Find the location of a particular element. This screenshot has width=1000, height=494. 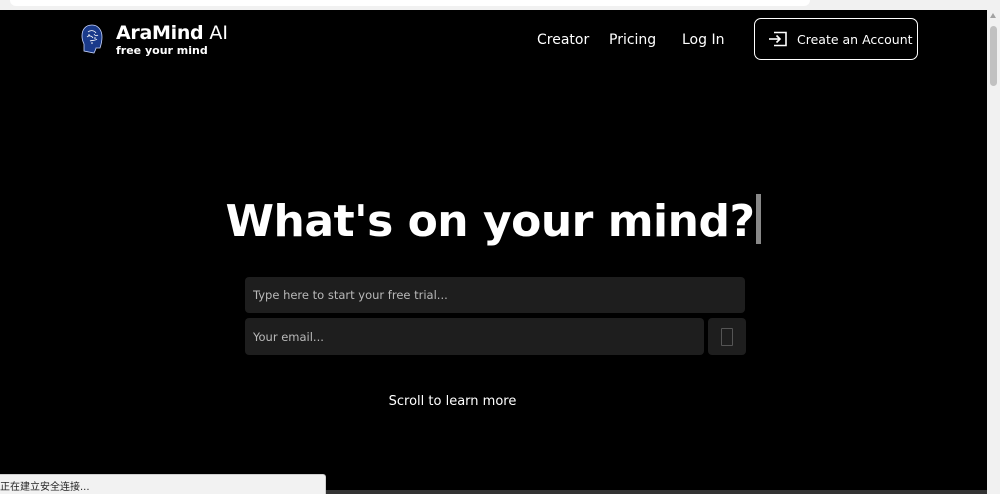

scroll-up-arrow-icon is located at coordinates (993, 15).